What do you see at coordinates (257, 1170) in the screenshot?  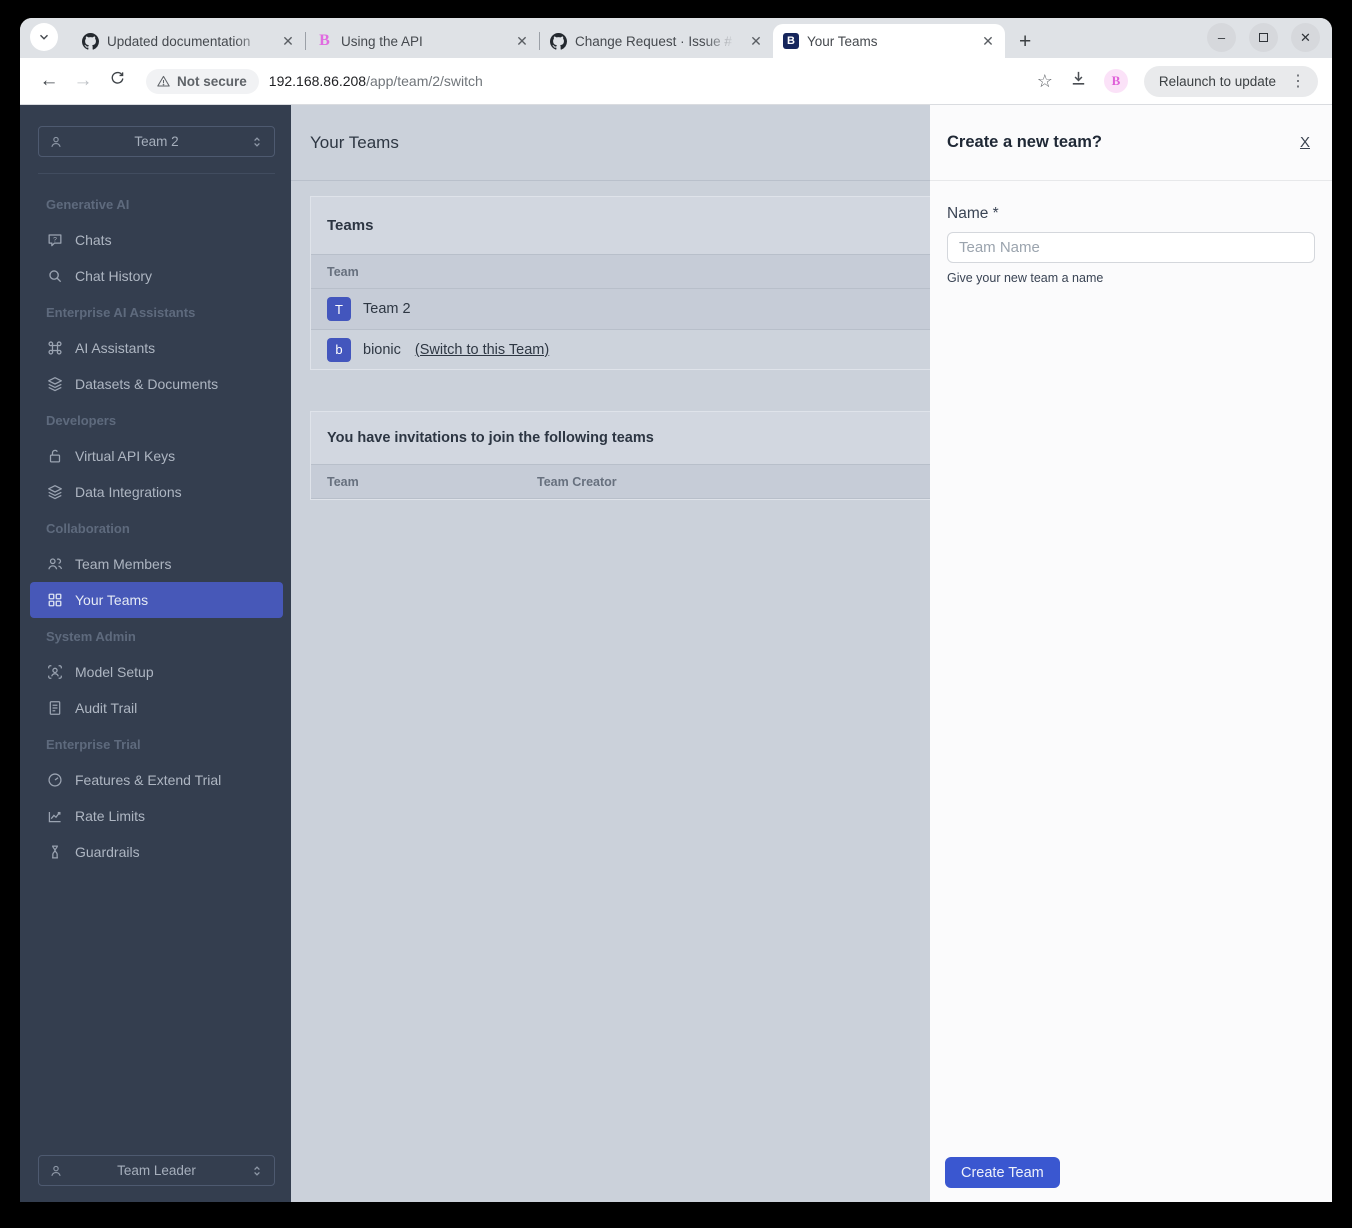 I see `chevron-updown-icon` at bounding box center [257, 1170].